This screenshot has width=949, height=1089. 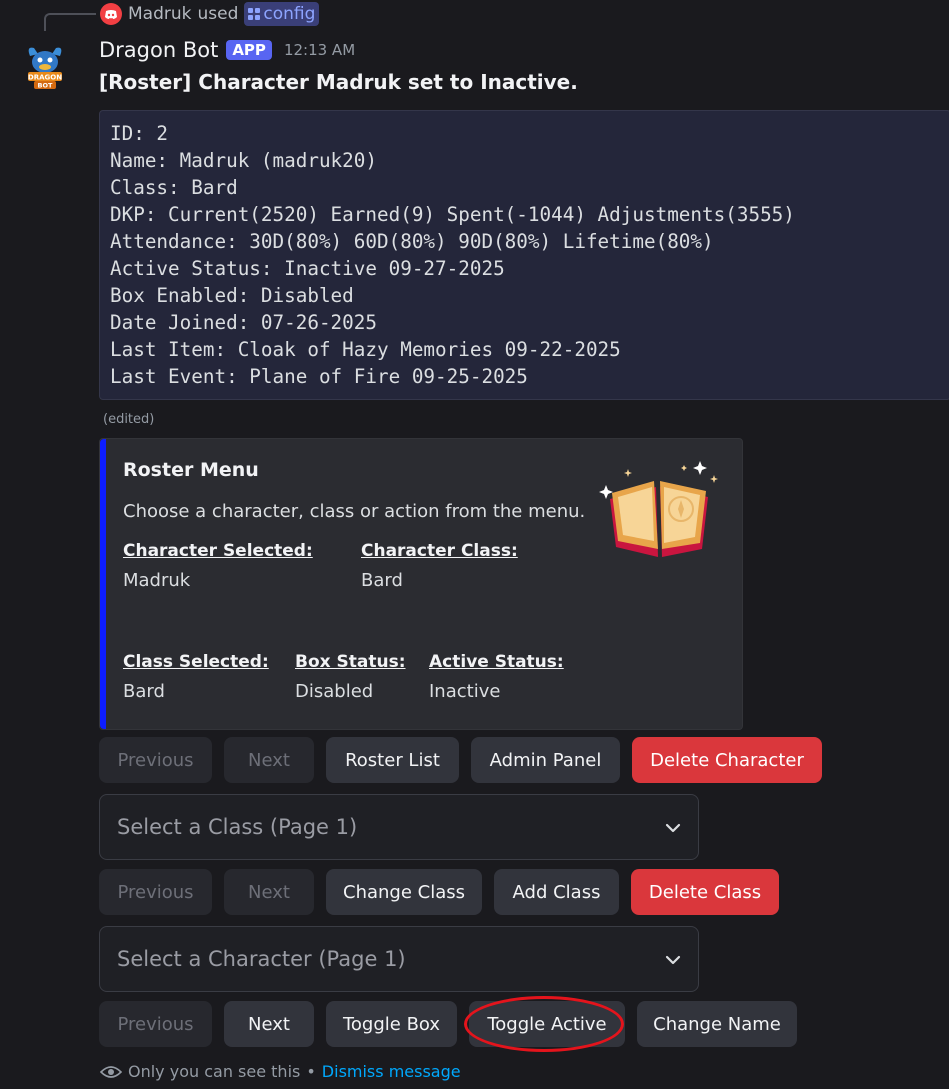 I want to click on toggle-box-button: Toggle Box, so click(x=391, y=1024).